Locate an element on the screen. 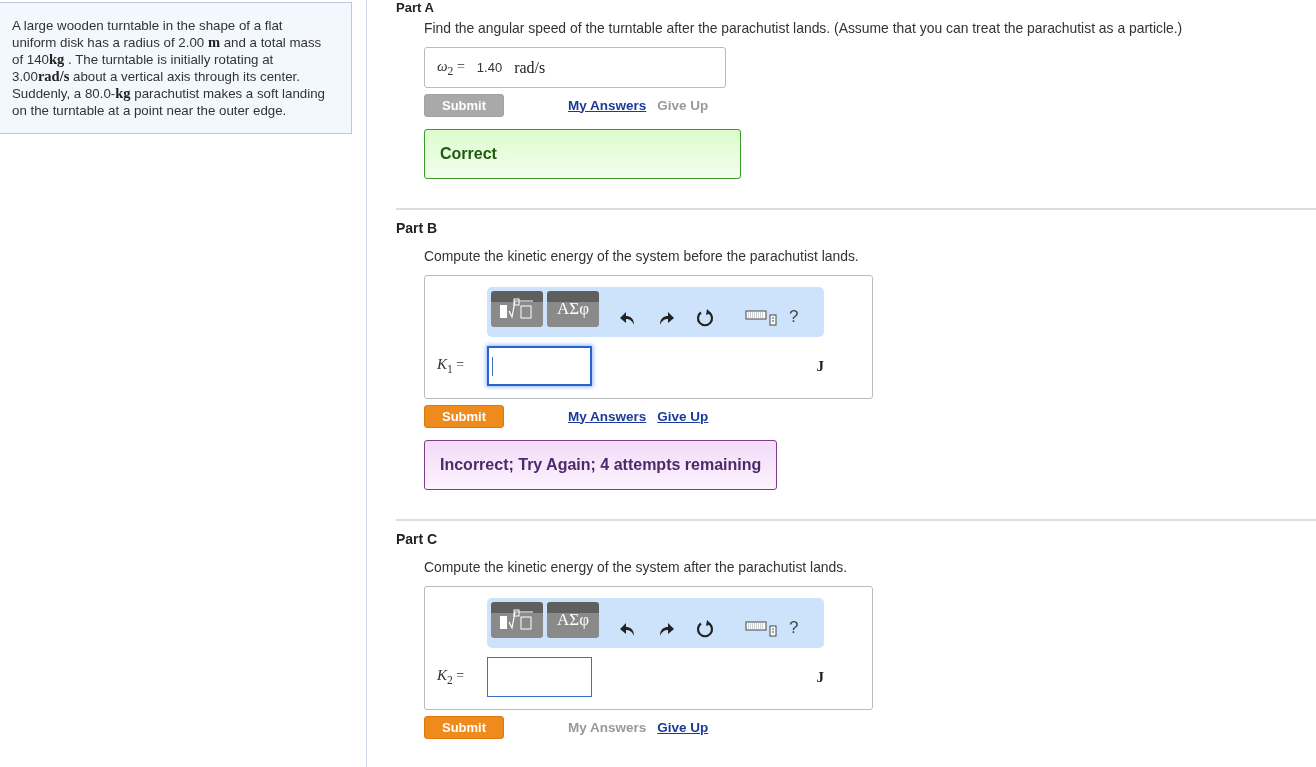 The width and height of the screenshot is (1316, 767). part-heading: Part B is located at coordinates (417, 228).